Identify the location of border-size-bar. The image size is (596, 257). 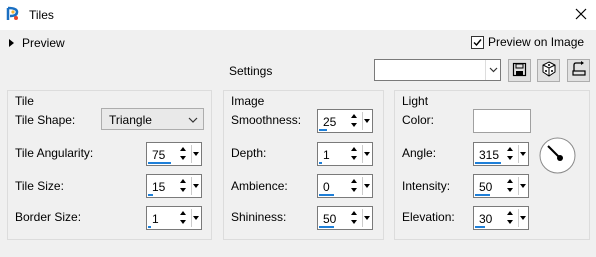
(149, 227).